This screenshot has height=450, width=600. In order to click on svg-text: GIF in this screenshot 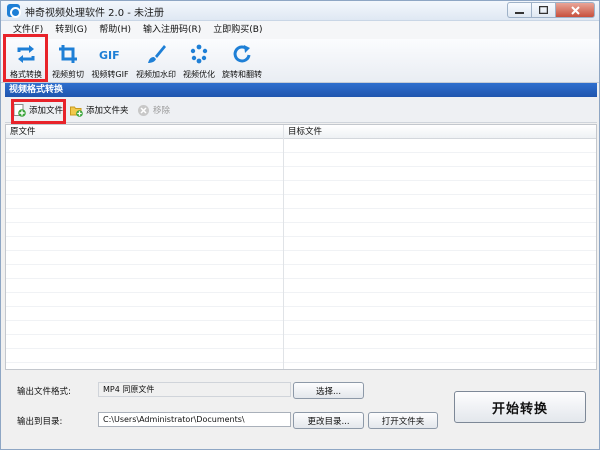, I will do `click(109, 55)`.